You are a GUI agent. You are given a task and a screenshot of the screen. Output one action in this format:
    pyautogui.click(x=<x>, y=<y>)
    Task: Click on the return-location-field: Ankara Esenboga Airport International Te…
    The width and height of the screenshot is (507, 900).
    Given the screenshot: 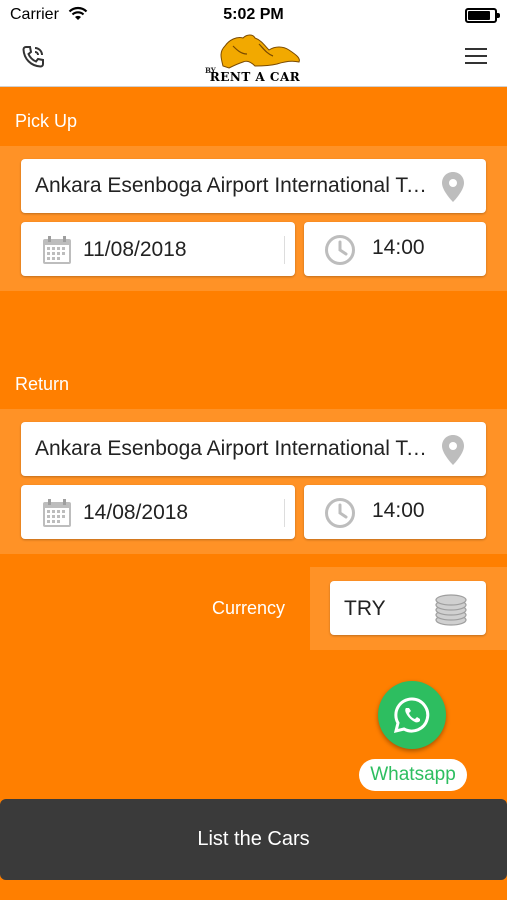 What is the action you would take?
    pyautogui.click(x=253, y=449)
    